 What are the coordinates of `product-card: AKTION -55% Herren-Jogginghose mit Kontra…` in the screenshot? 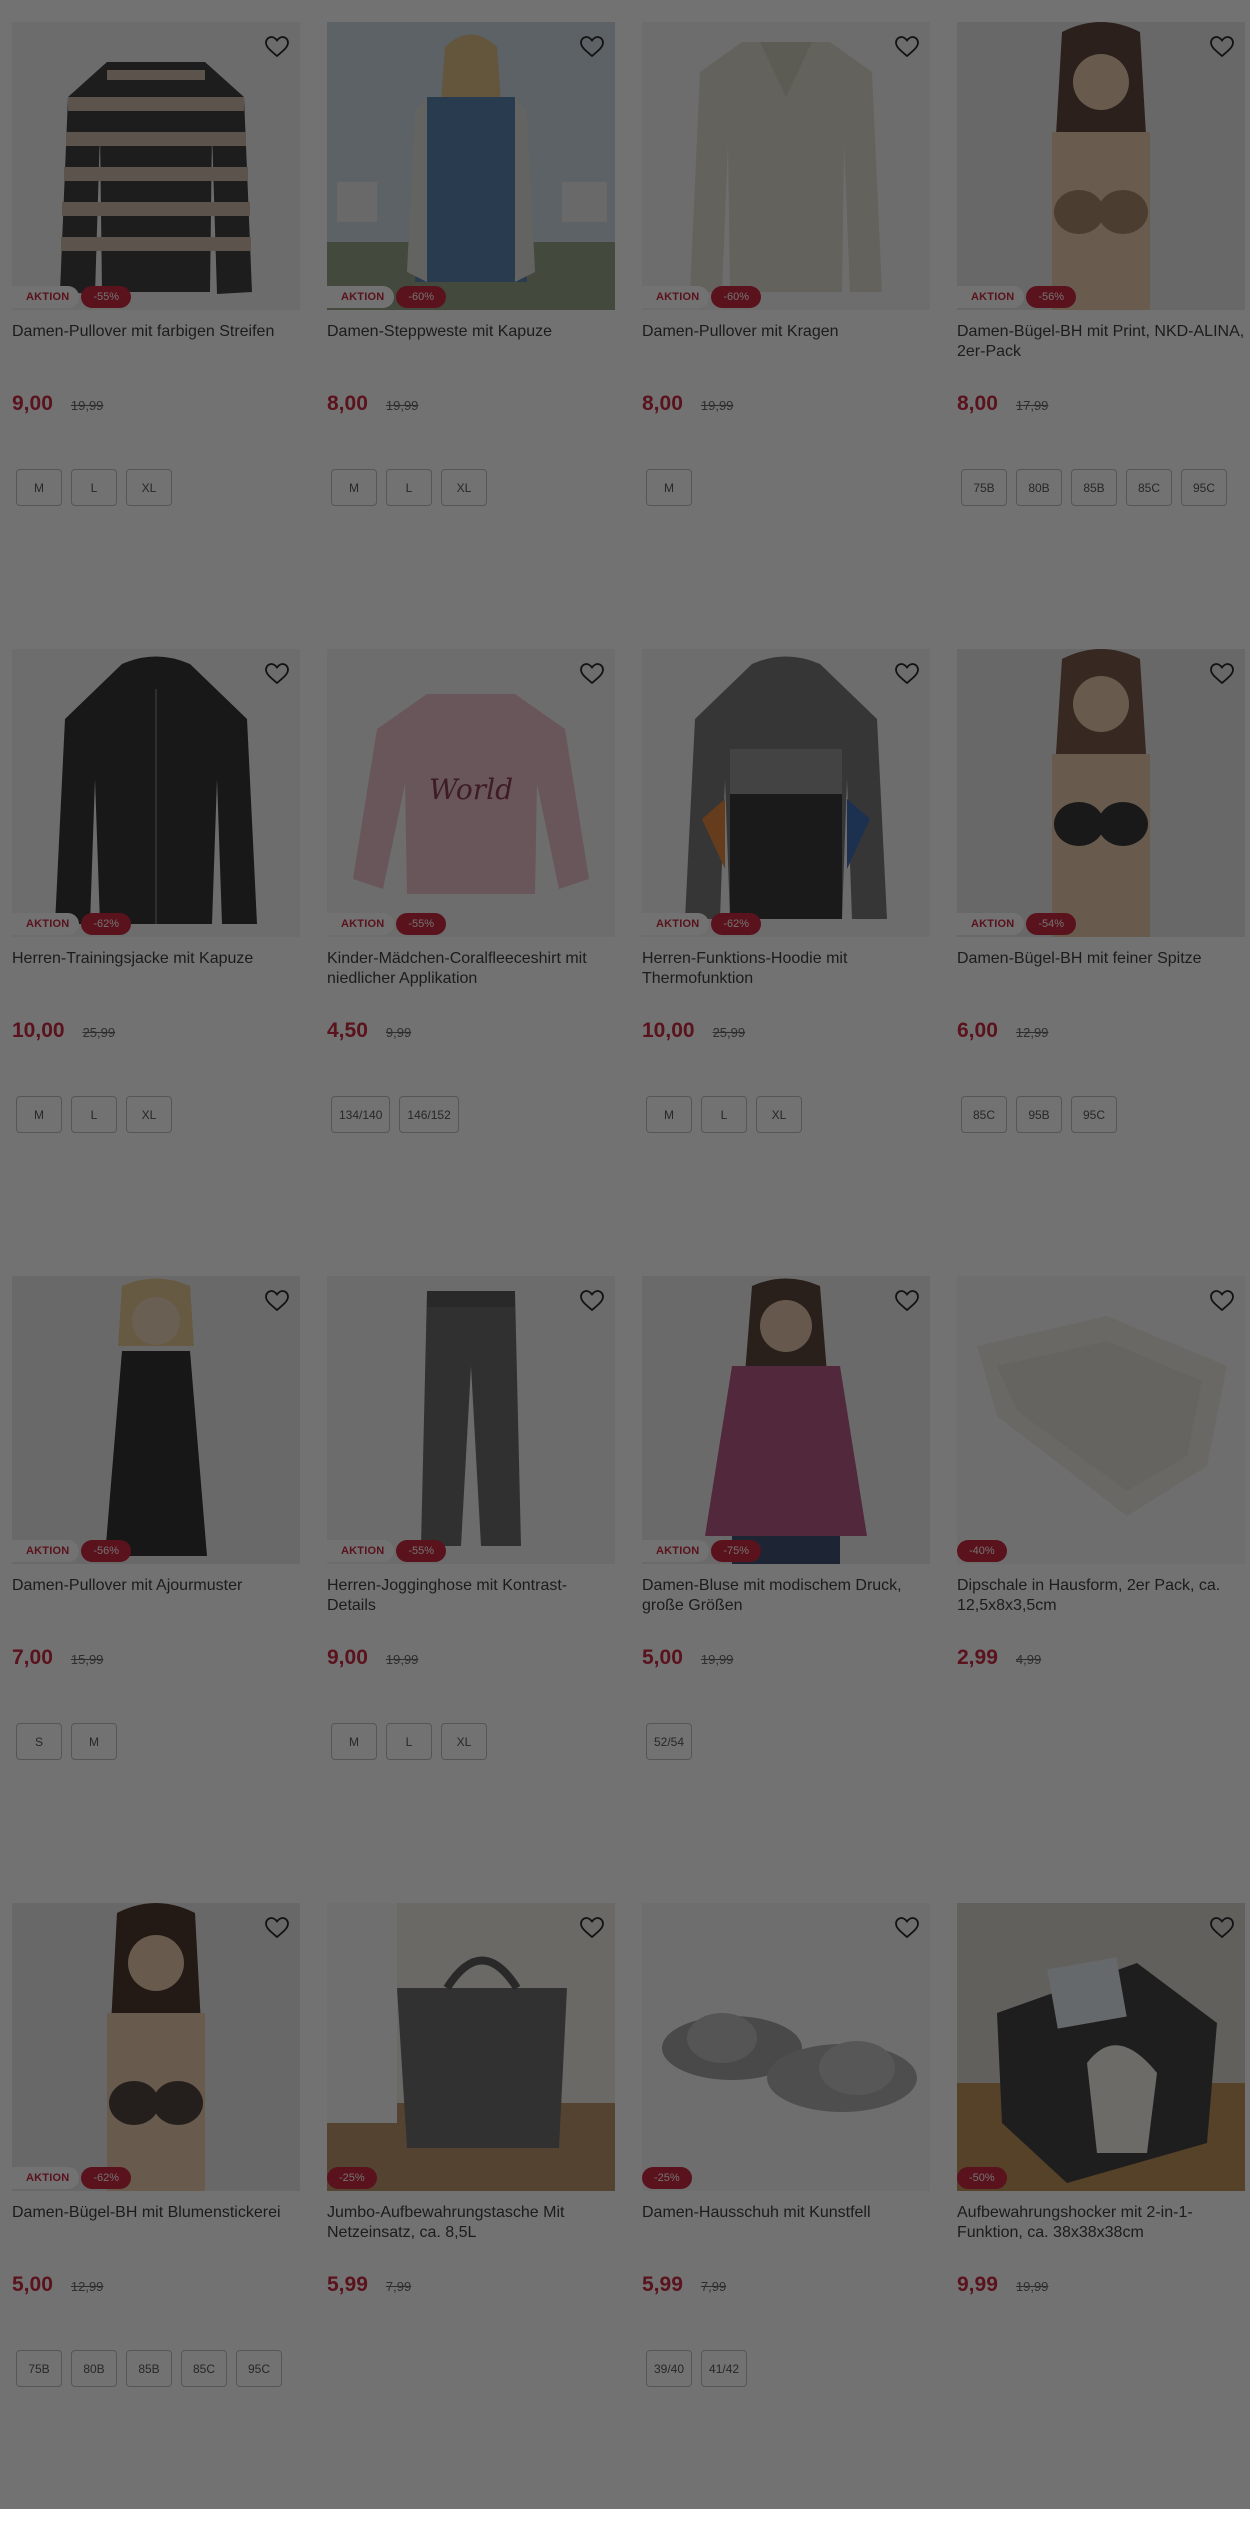 It's located at (471, 1589).